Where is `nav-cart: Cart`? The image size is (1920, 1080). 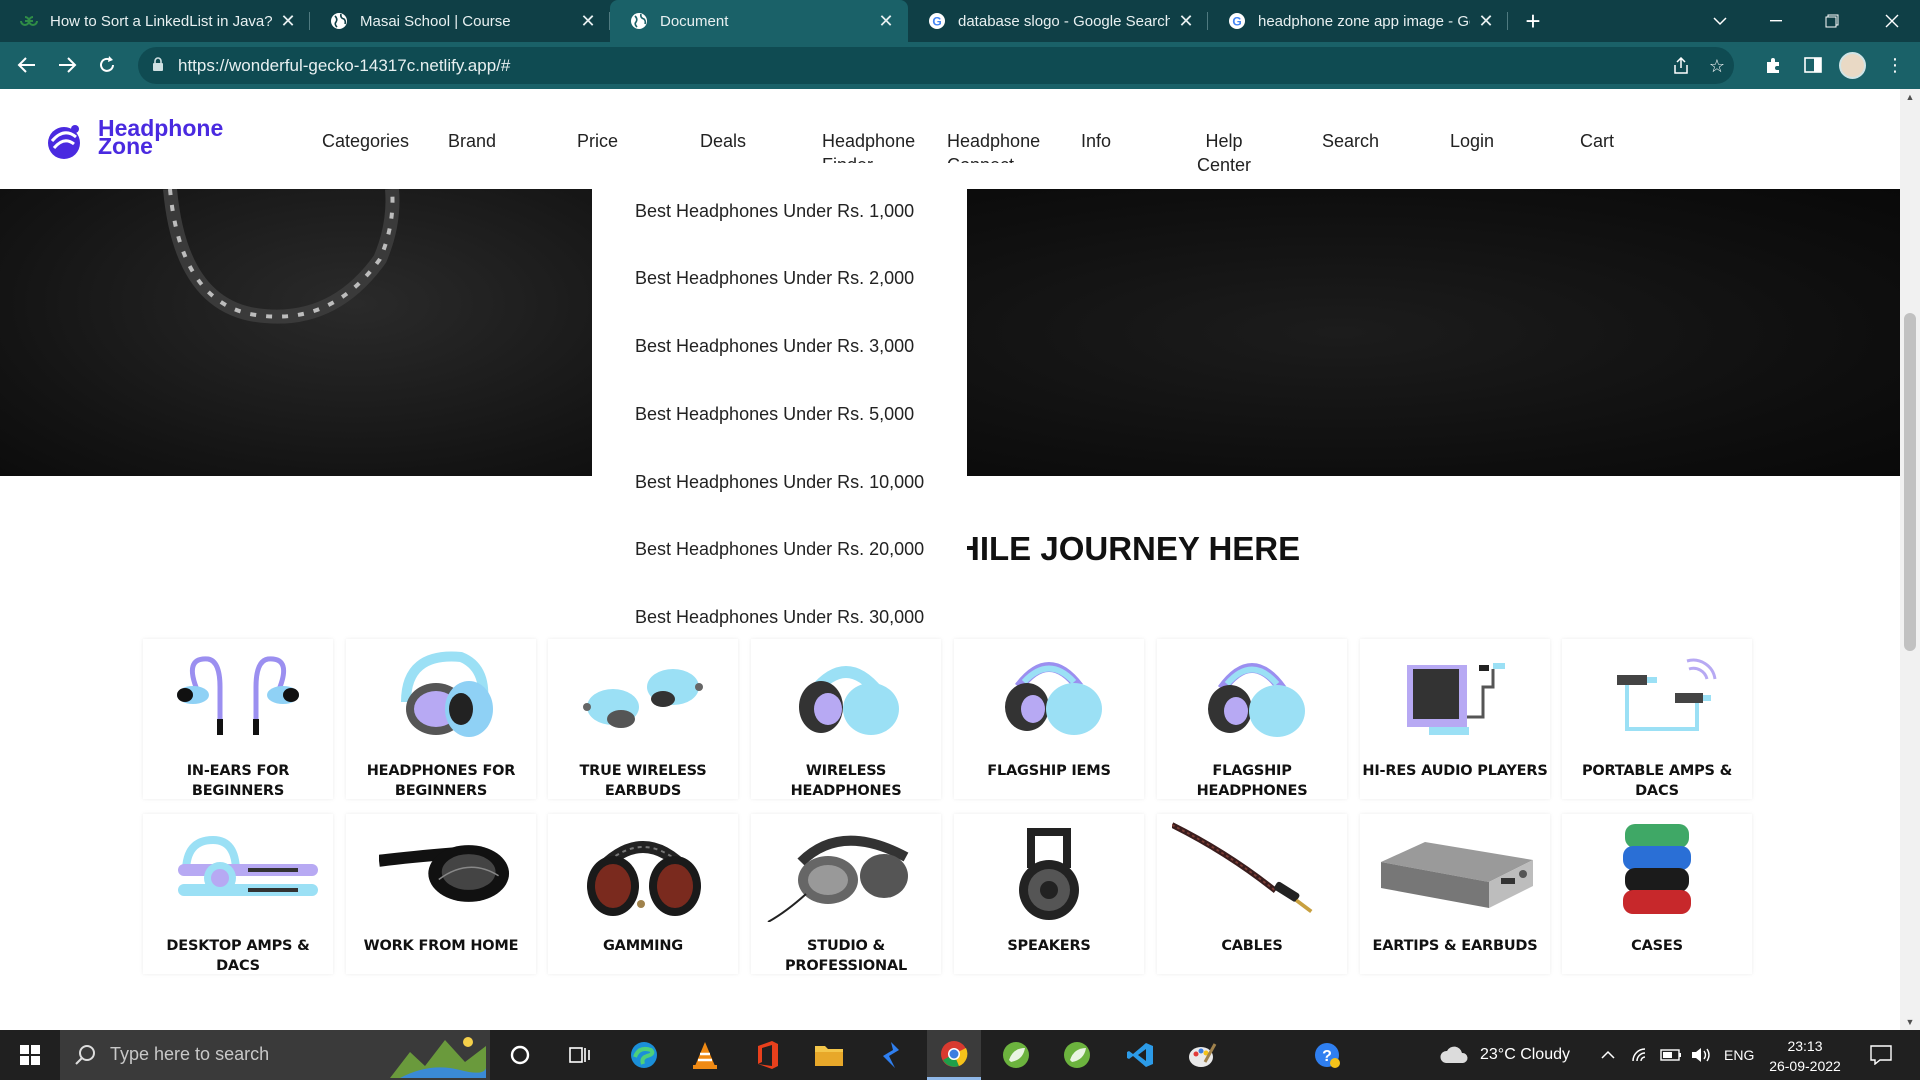 nav-cart: Cart is located at coordinates (1597, 141).